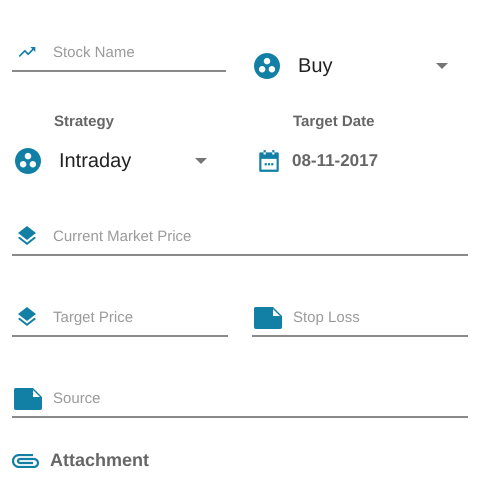 The height and width of the screenshot is (480, 480). What do you see at coordinates (333, 121) in the screenshot?
I see `target-date-label: Target Date` at bounding box center [333, 121].